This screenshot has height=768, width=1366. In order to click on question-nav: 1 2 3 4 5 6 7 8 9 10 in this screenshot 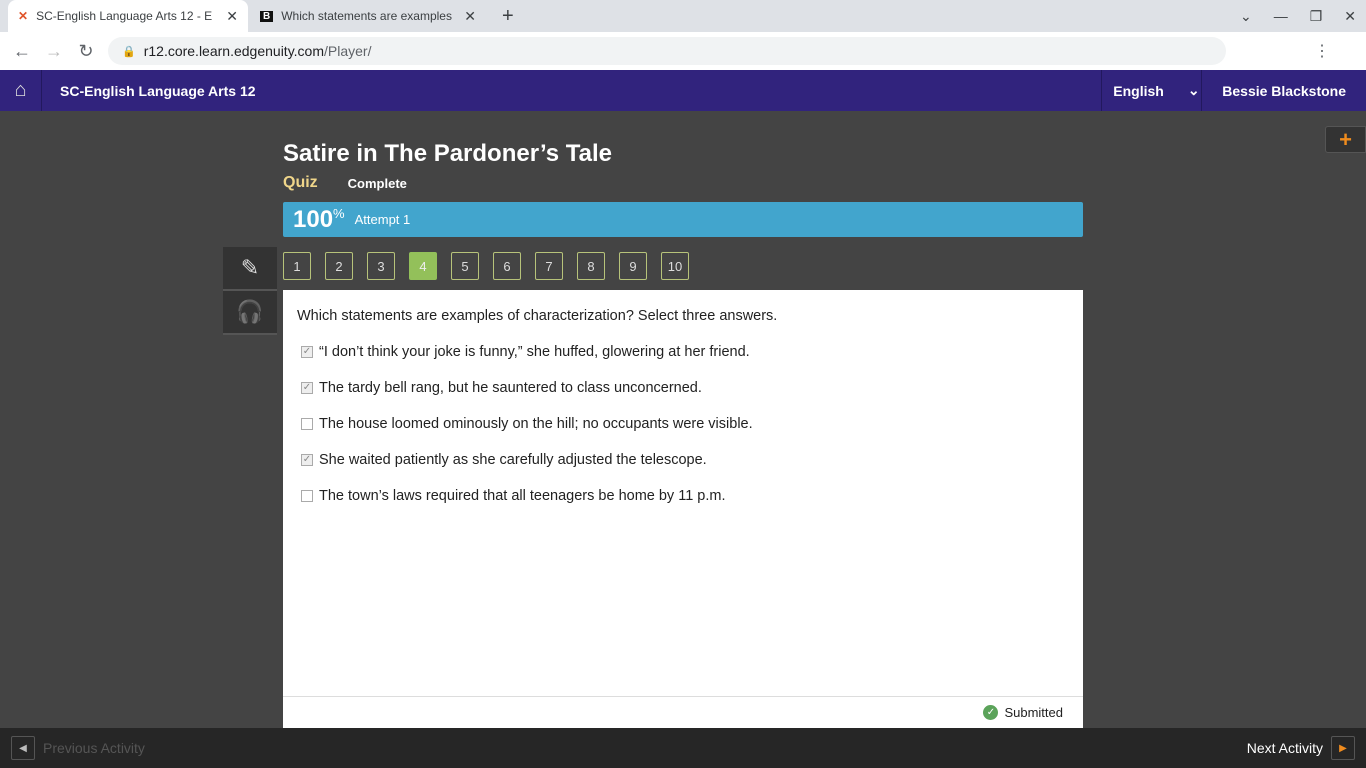, I will do `click(486, 266)`.